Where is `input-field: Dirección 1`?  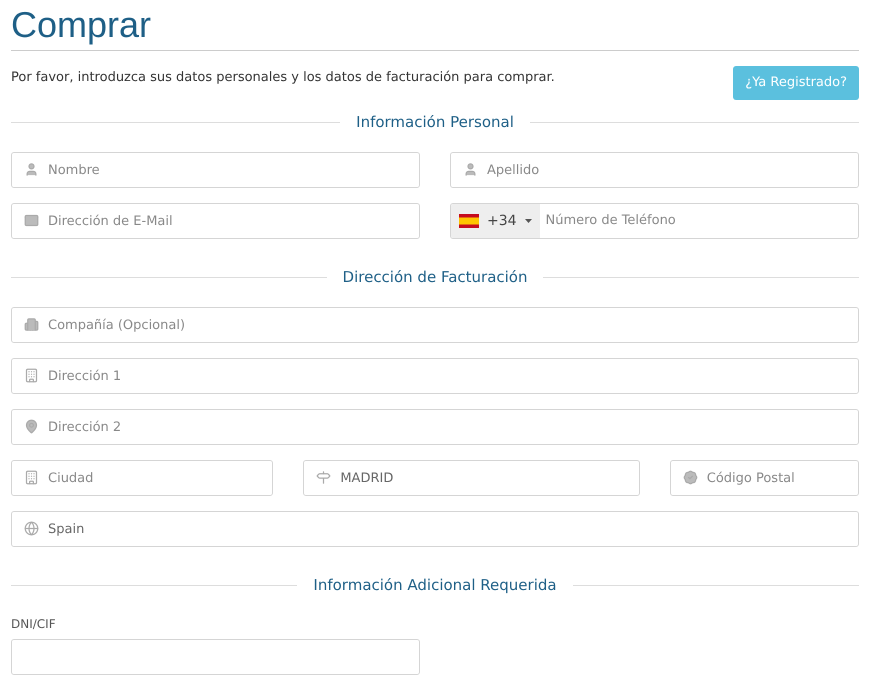 input-field: Dirección 1 is located at coordinates (435, 376).